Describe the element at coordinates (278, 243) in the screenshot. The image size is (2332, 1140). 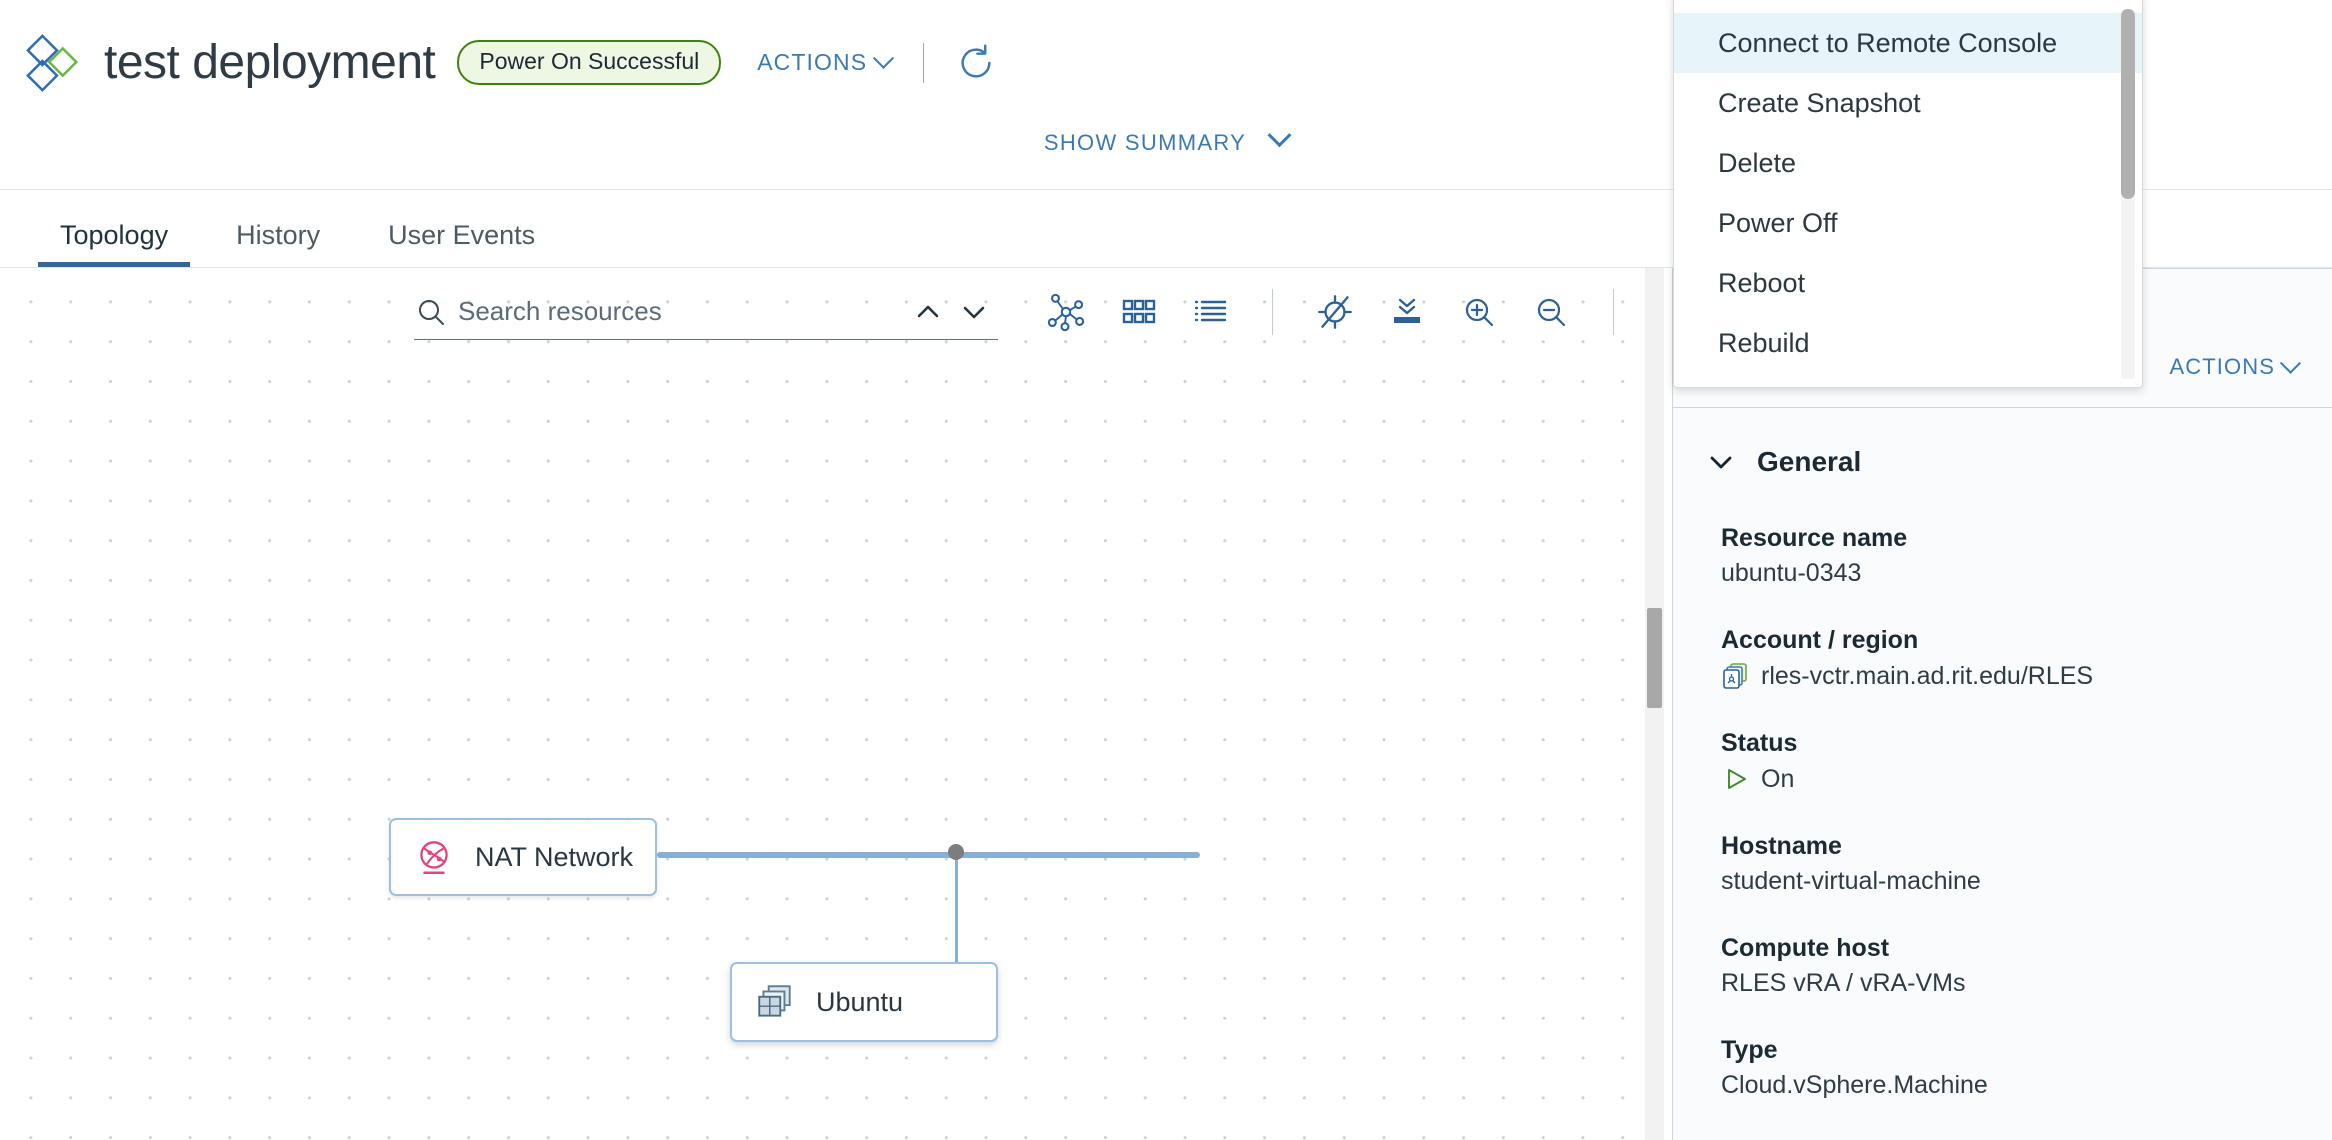
I see `tab-history: History` at that location.